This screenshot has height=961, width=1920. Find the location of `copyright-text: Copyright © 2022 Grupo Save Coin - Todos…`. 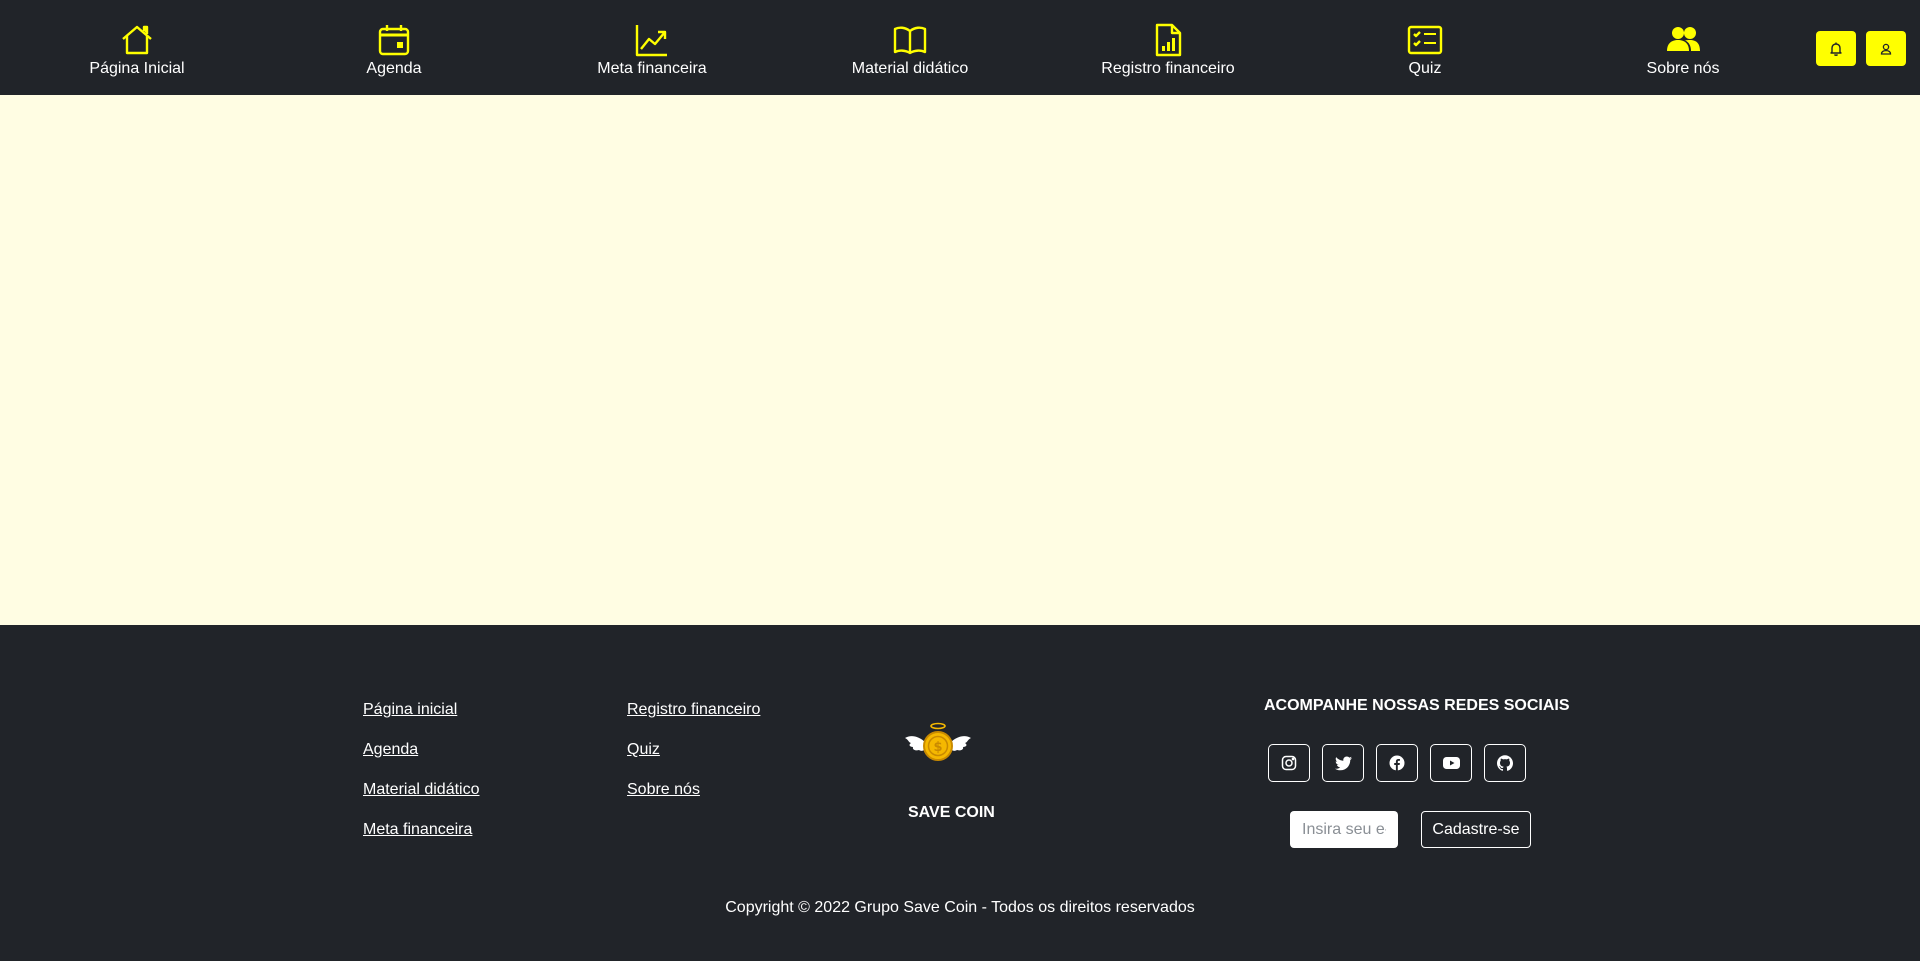

copyright-text: Copyright © 2022 Grupo Save Coin - Todos… is located at coordinates (960, 907).